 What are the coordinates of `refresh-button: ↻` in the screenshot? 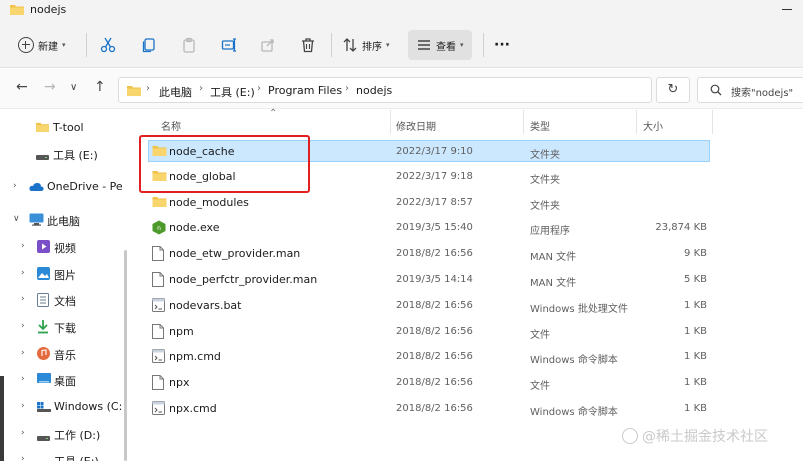 It's located at (673, 90).